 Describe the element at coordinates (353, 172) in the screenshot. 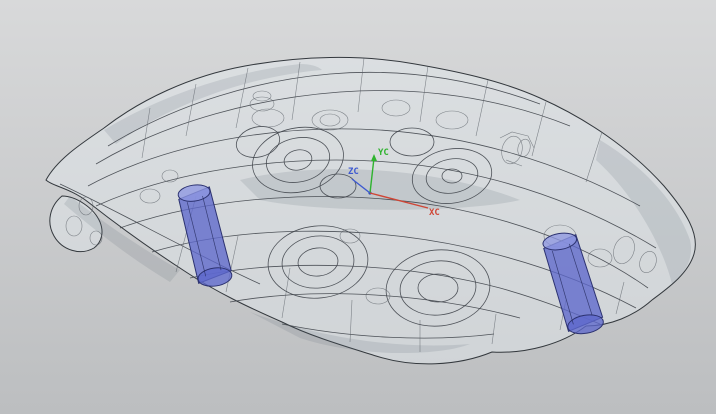

I see `wcs-label-zc: ZC` at that location.